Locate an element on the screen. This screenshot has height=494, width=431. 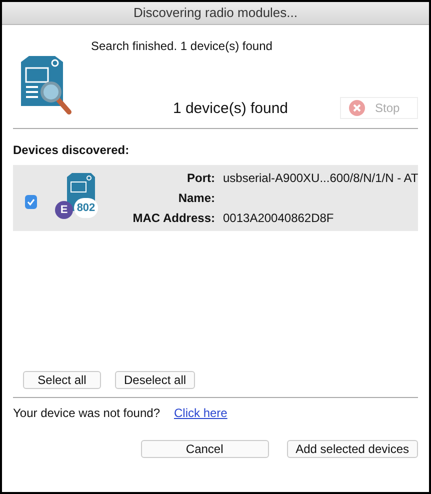
field-label: Port: is located at coordinates (200, 178).